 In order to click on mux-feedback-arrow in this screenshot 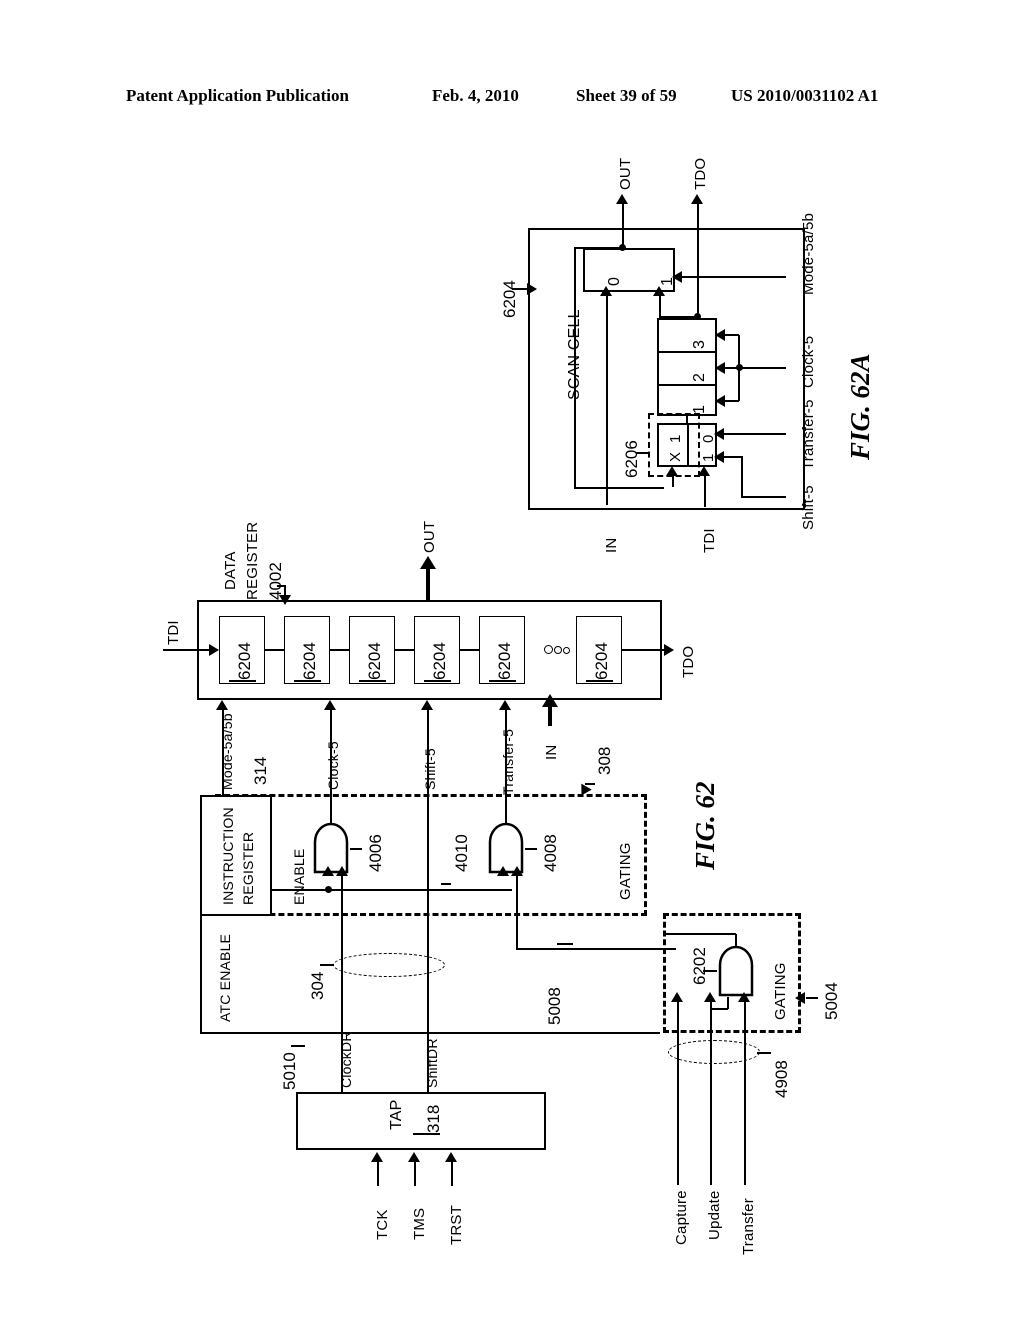, I will do `click(672, 471)`.